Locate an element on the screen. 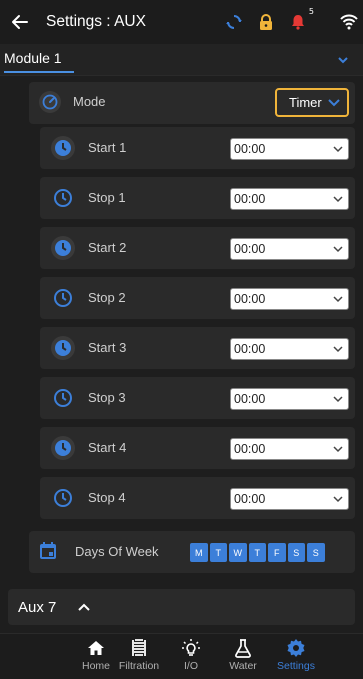  days-toggle-group: M T W T F S S is located at coordinates (257, 552).